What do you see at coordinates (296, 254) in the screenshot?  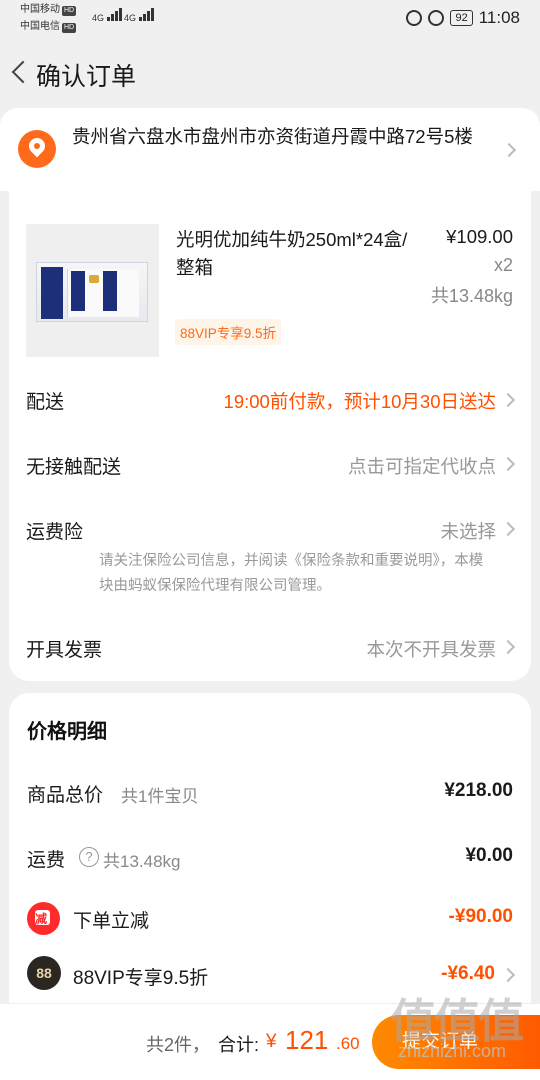 I see `product-name: 光明优加纯牛奶250ml*24盒/整箱` at bounding box center [296, 254].